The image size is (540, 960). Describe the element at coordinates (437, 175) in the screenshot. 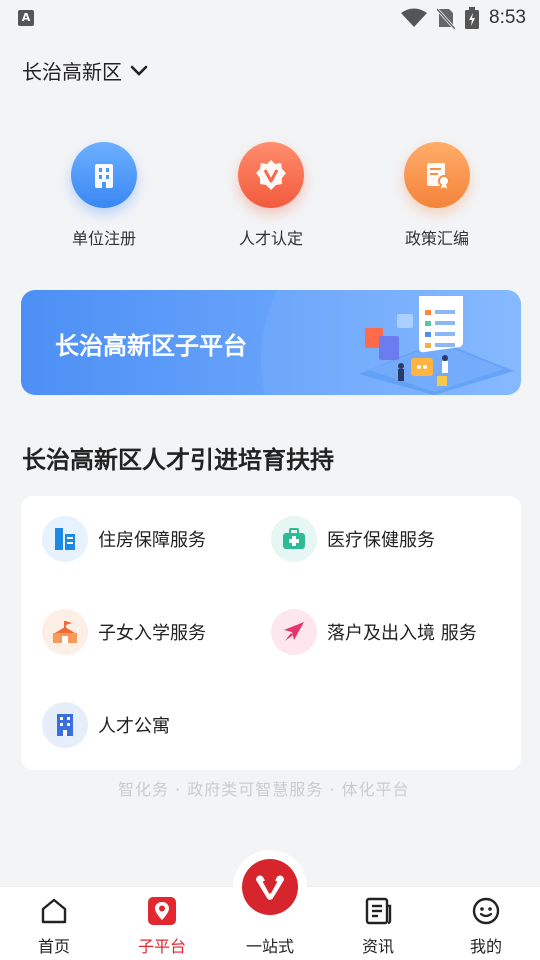

I see `certificate-icon` at that location.